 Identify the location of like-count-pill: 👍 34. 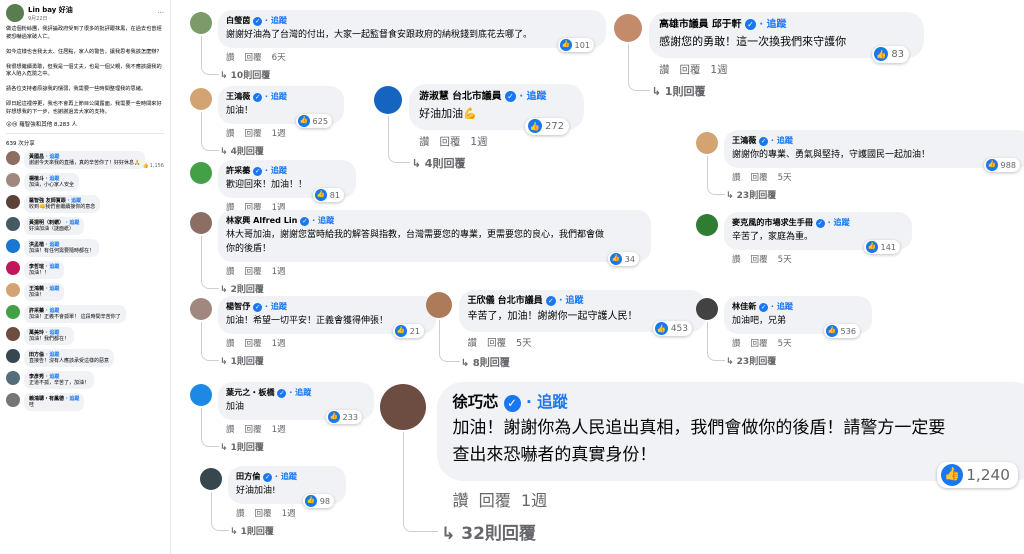
(623, 259).